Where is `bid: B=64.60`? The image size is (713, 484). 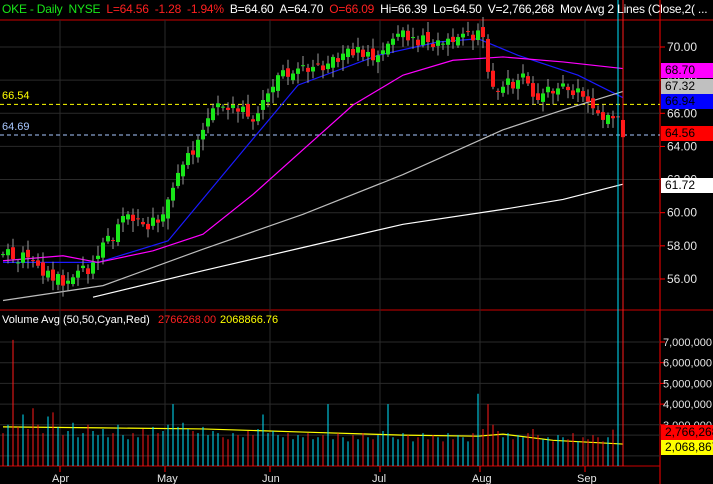
bid: B=64.60 is located at coordinates (251, 9).